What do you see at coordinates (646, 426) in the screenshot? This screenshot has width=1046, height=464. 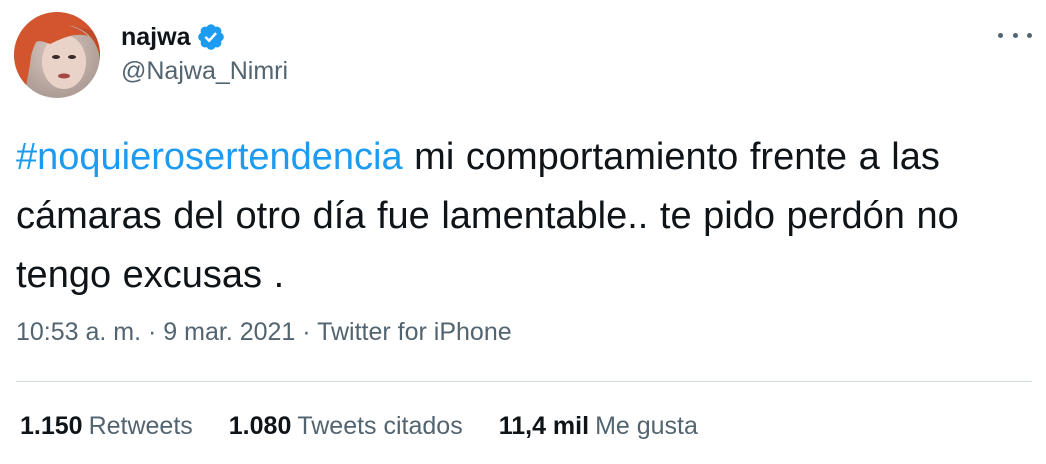 I see `stat-label: Me gusta` at bounding box center [646, 426].